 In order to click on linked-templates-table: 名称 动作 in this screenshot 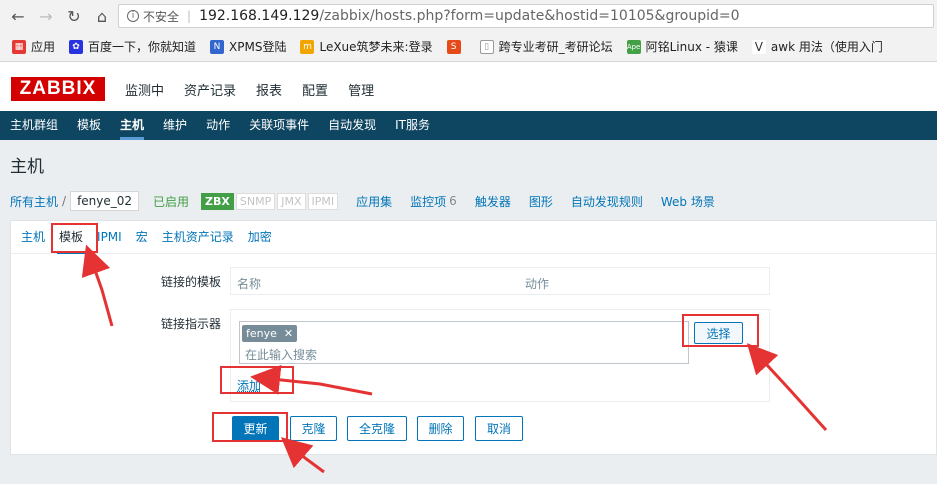, I will do `click(500, 281)`.